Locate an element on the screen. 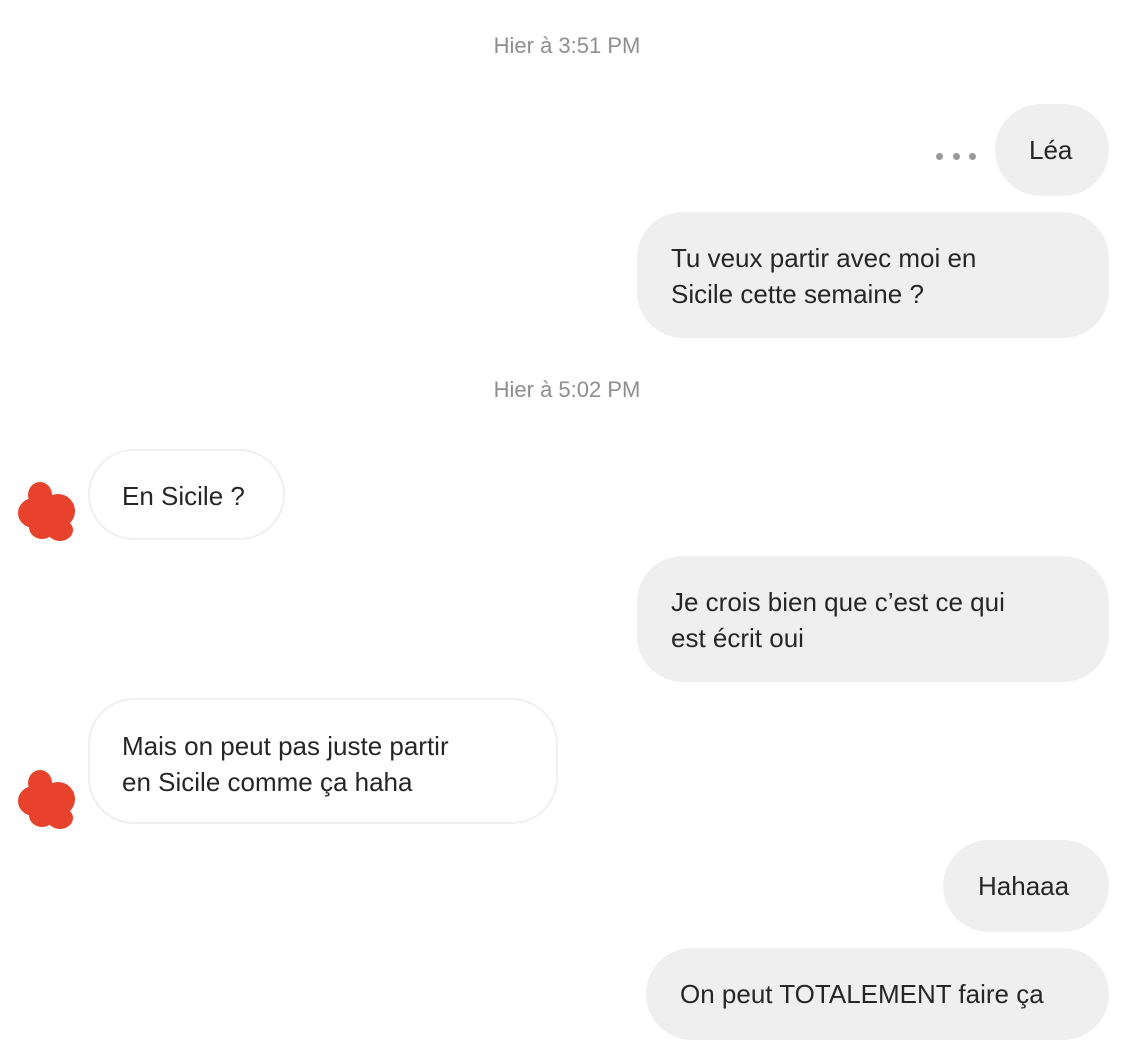 The width and height of the screenshot is (1134, 1050). timestamp: Hier à 3:51 PM is located at coordinates (567, 45).